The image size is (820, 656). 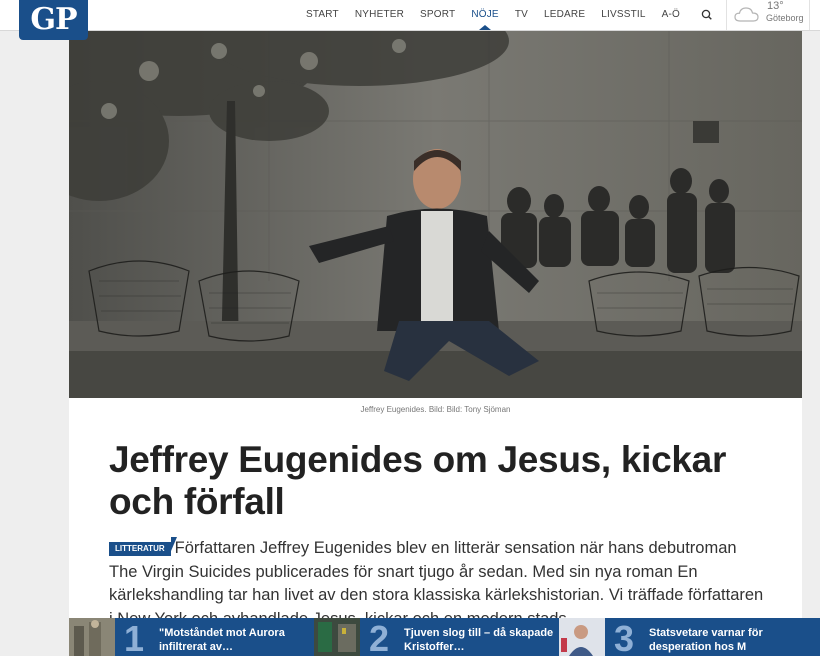 What do you see at coordinates (785, 18) in the screenshot?
I see `weather-city: Göteborg` at bounding box center [785, 18].